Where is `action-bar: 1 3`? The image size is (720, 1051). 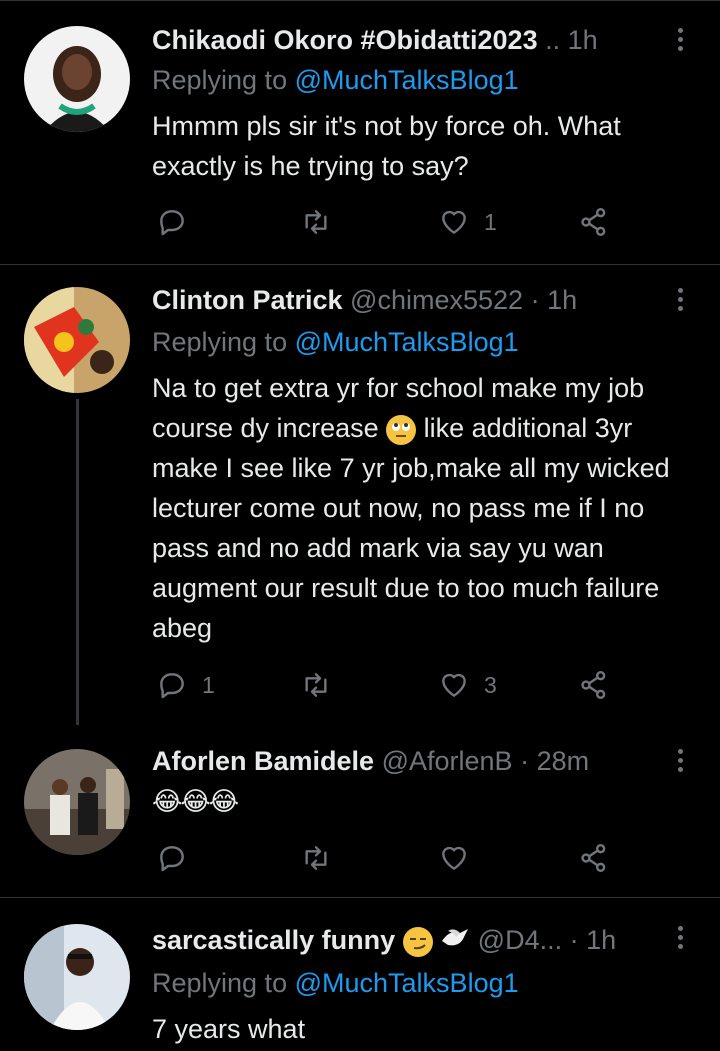
action-bar: 1 3 is located at coordinates (392, 685).